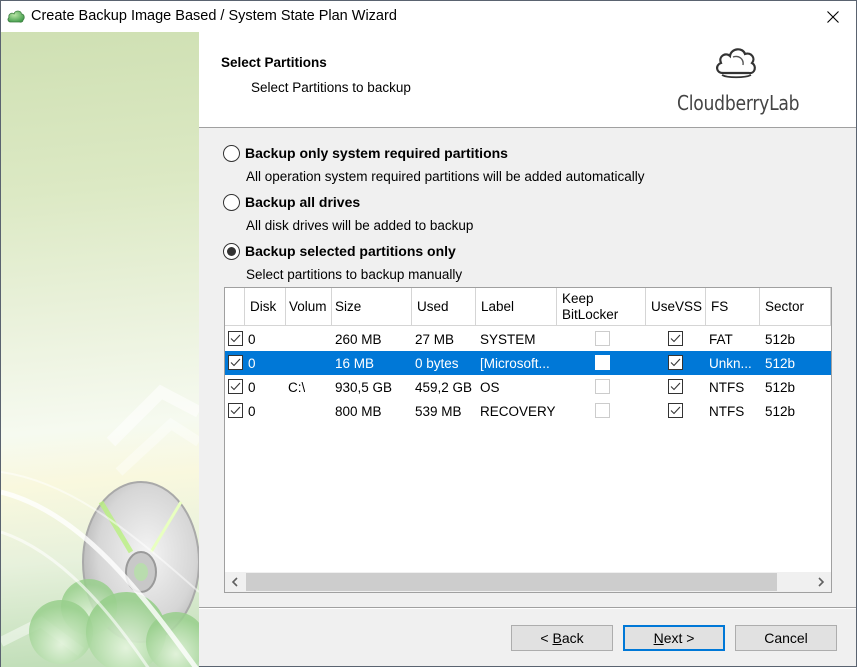  I want to click on cell-size: 16 MB, so click(355, 363).